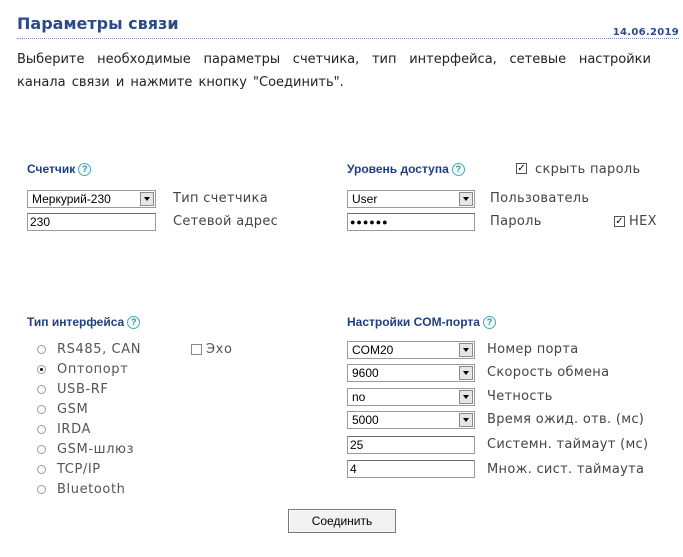  Describe the element at coordinates (40, 222) in the screenshot. I see `meter-address-value: 230` at that location.